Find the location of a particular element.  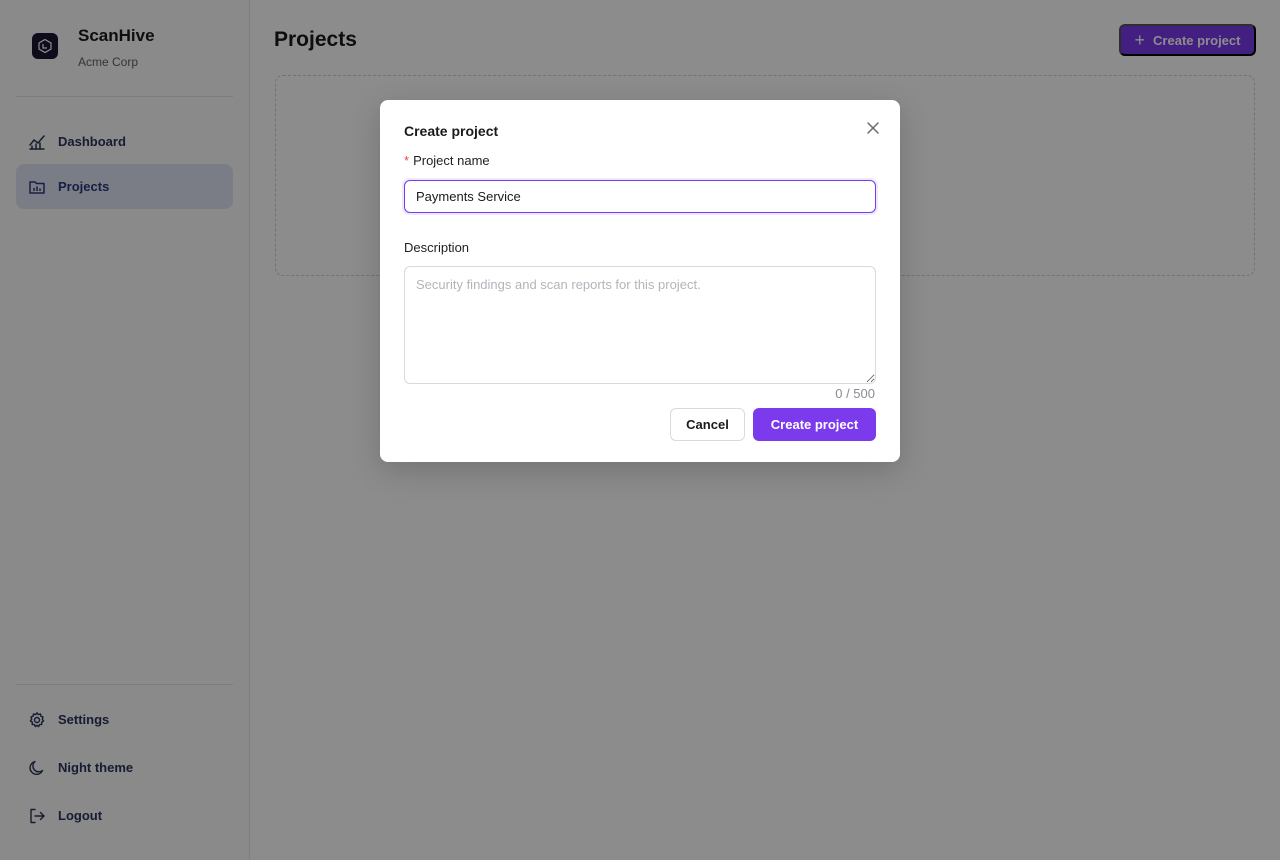

project-name-label: * Project name is located at coordinates (447, 160).